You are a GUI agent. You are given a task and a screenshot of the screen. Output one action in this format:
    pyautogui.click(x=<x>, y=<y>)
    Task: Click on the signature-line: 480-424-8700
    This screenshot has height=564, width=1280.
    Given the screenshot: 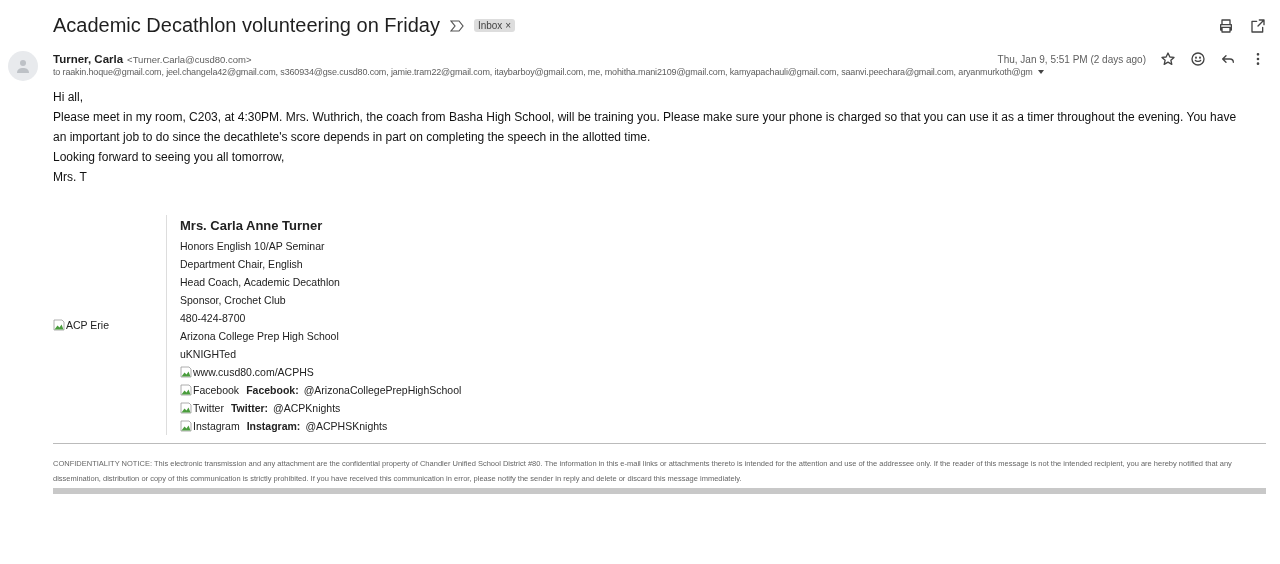 What is the action you would take?
    pyautogui.click(x=213, y=318)
    